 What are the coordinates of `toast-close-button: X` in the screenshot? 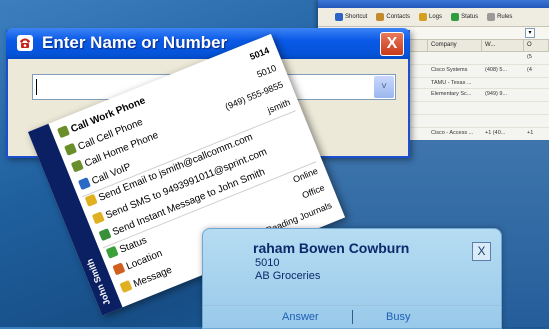 It's located at (481, 251).